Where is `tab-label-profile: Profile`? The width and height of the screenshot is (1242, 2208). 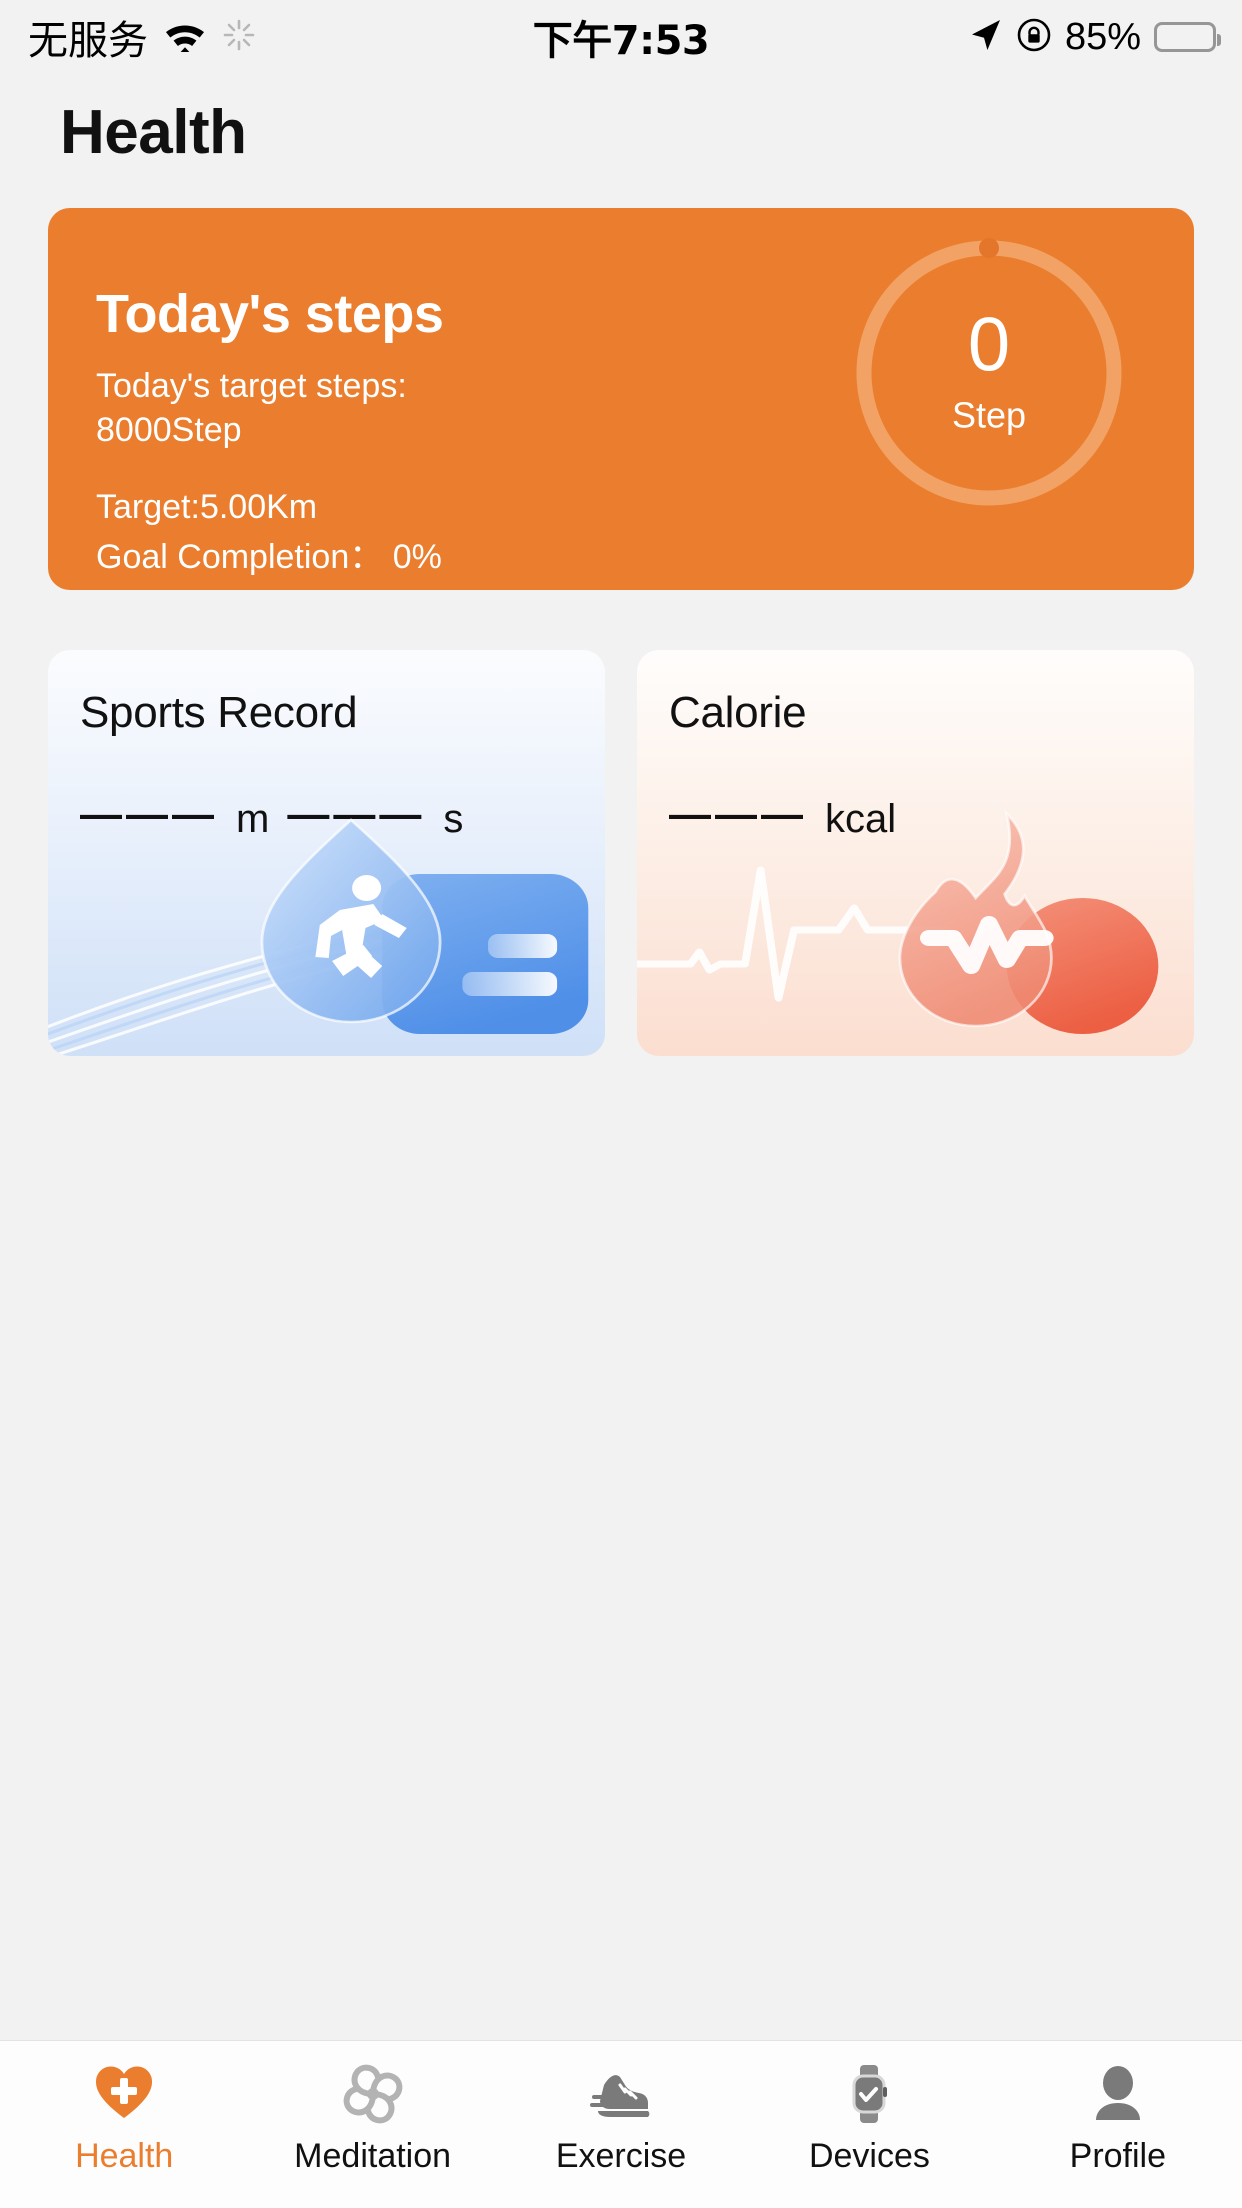
tab-label-profile: Profile is located at coordinates (1118, 2156).